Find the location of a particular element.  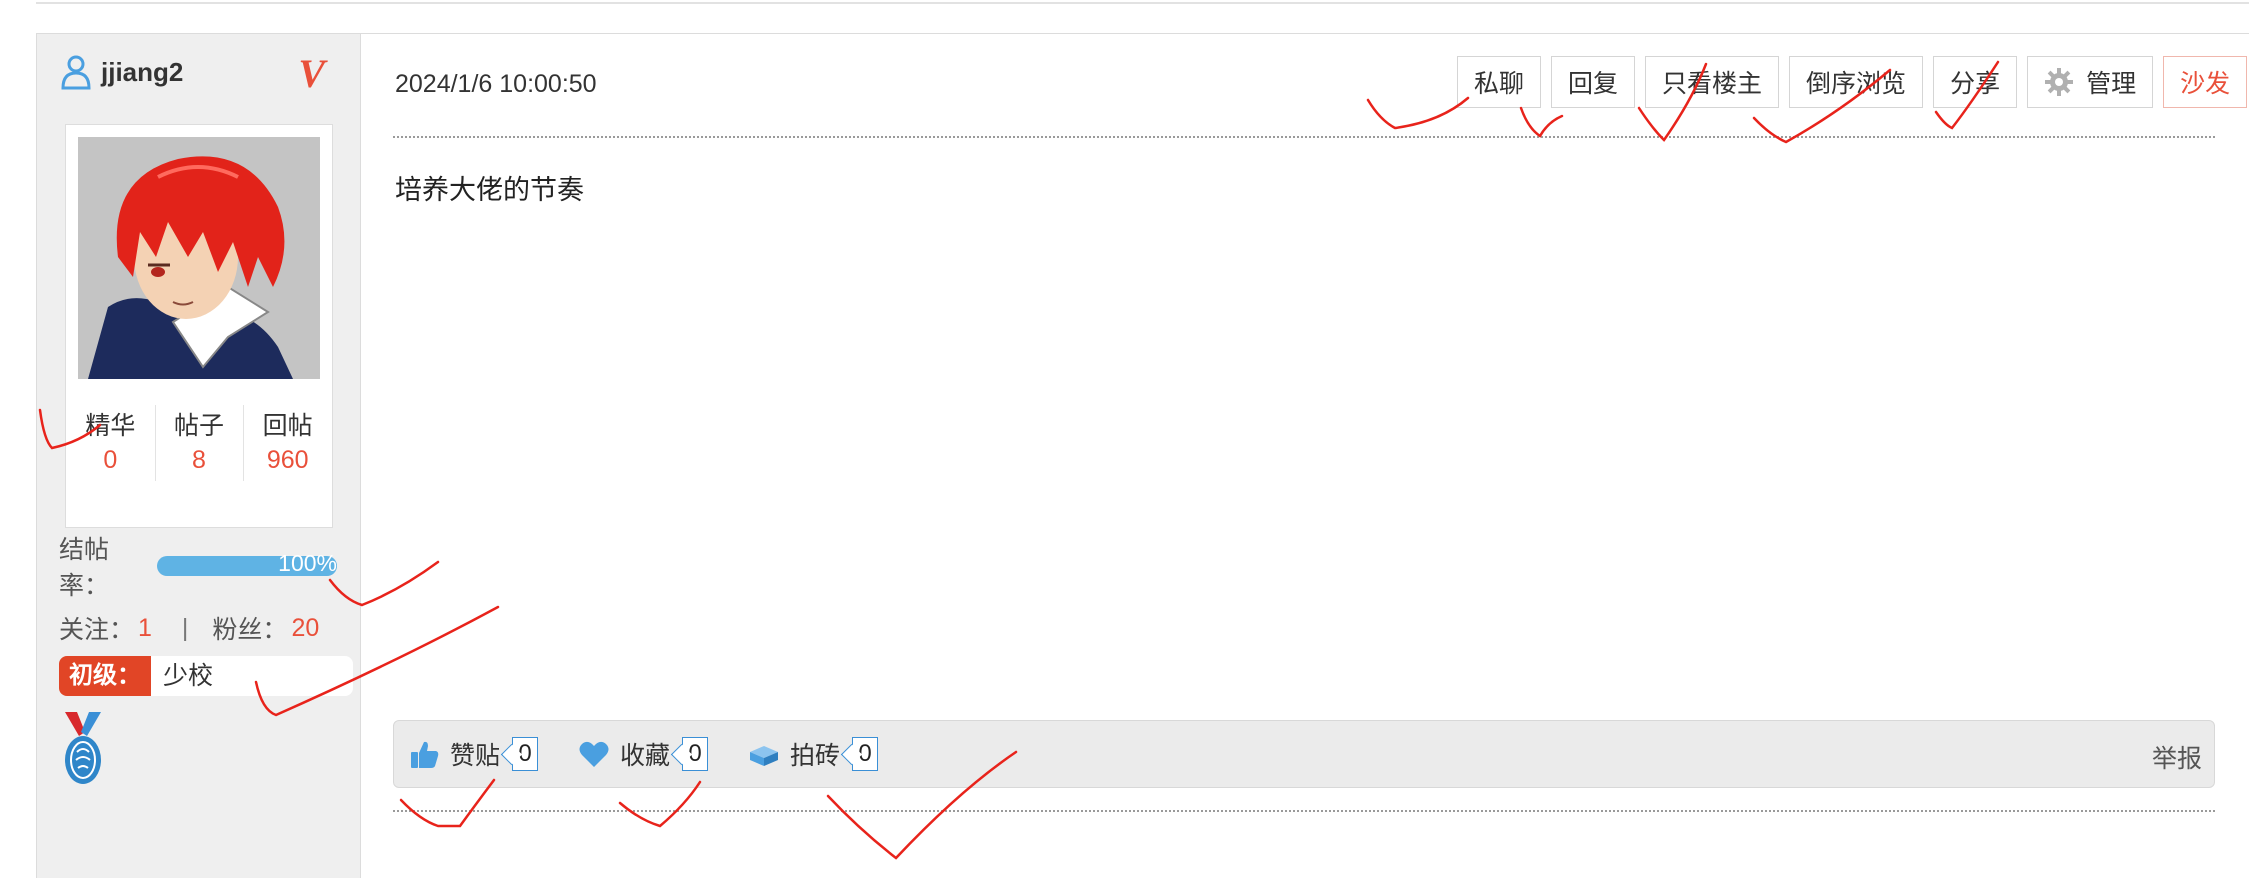

sofa-button: 沙发 is located at coordinates (2205, 82).